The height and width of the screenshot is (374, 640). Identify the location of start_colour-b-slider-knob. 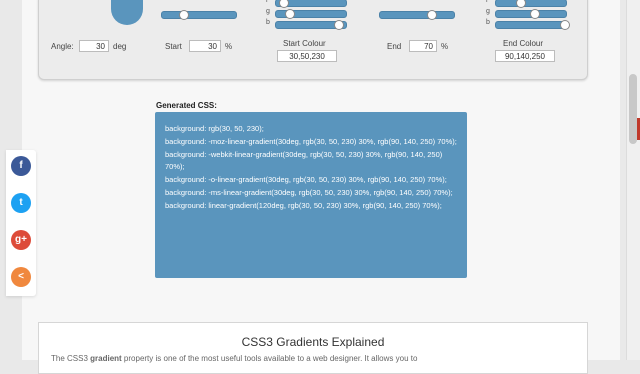
(339, 25).